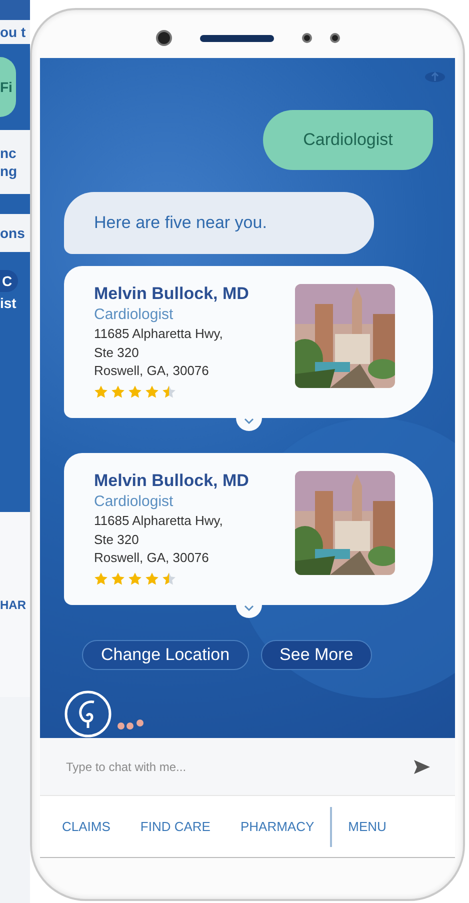 Image resolution: width=469 pixels, height=903 pixels. I want to click on speaker-icon, so click(237, 38).